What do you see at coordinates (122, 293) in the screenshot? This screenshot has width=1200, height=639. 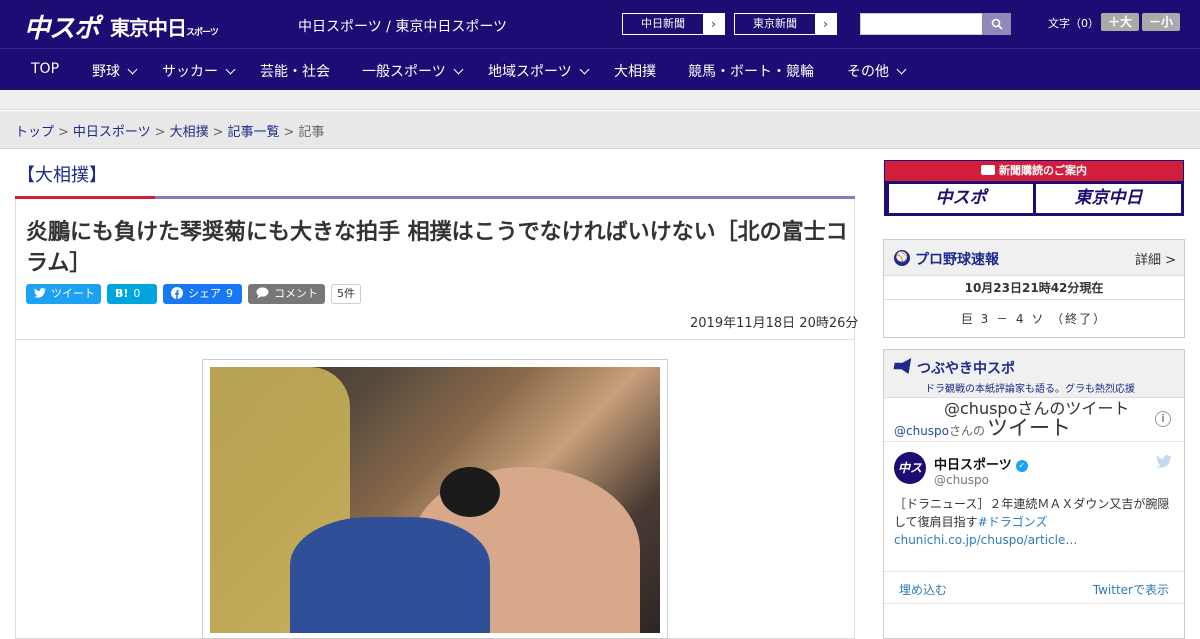 I see `hatena-icon: B!` at bounding box center [122, 293].